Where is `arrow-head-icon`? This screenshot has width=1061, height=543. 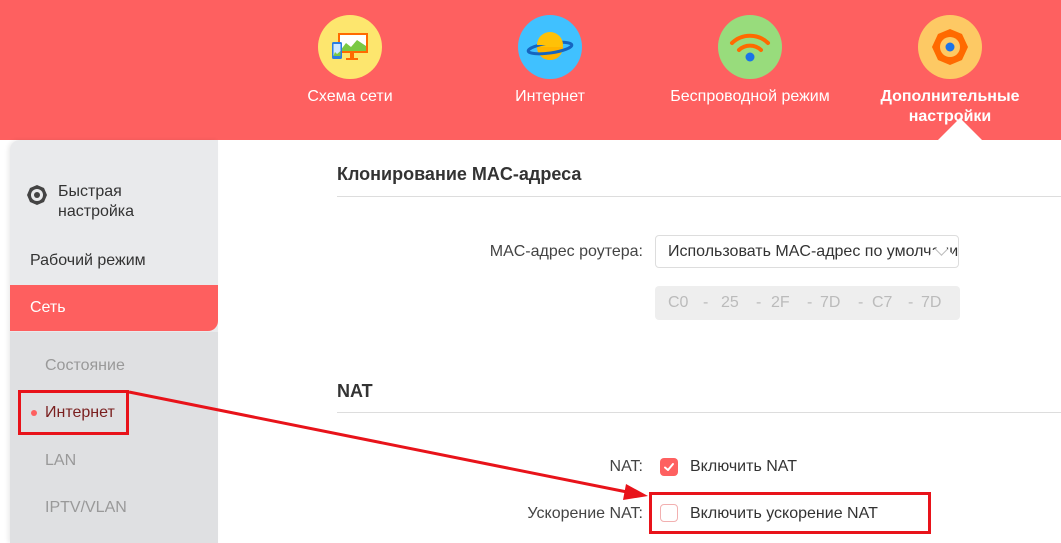 arrow-head-icon is located at coordinates (635, 492).